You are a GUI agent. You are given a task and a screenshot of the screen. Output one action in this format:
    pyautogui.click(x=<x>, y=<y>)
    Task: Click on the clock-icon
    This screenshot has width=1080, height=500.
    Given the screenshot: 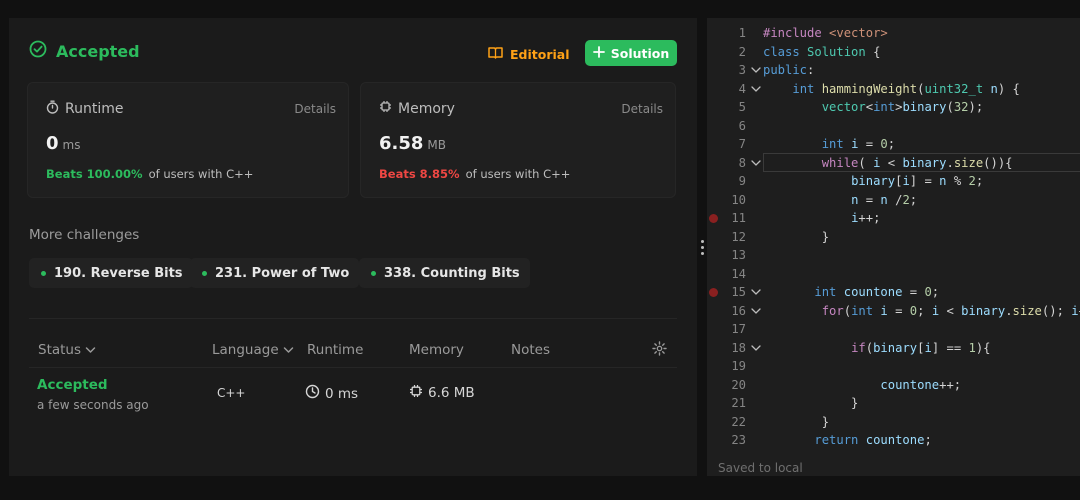 What is the action you would take?
    pyautogui.click(x=312, y=393)
    